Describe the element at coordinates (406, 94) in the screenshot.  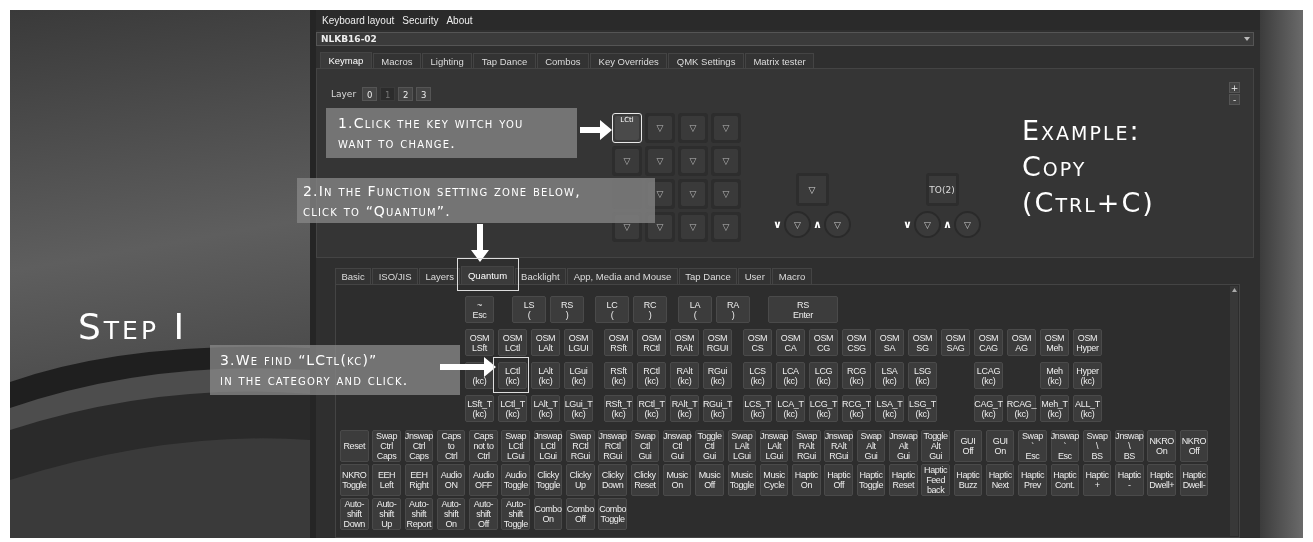
I see `layer-button: 2` at that location.